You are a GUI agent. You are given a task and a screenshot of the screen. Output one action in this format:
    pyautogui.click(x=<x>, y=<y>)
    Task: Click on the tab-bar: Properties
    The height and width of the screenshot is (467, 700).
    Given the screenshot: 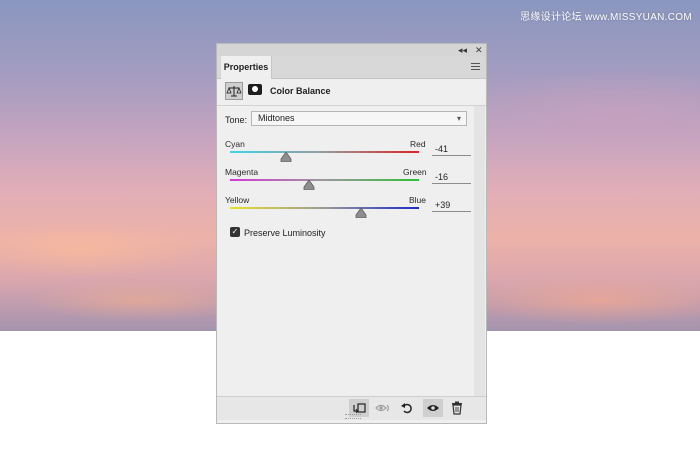 What is the action you would take?
    pyautogui.click(x=351, y=67)
    